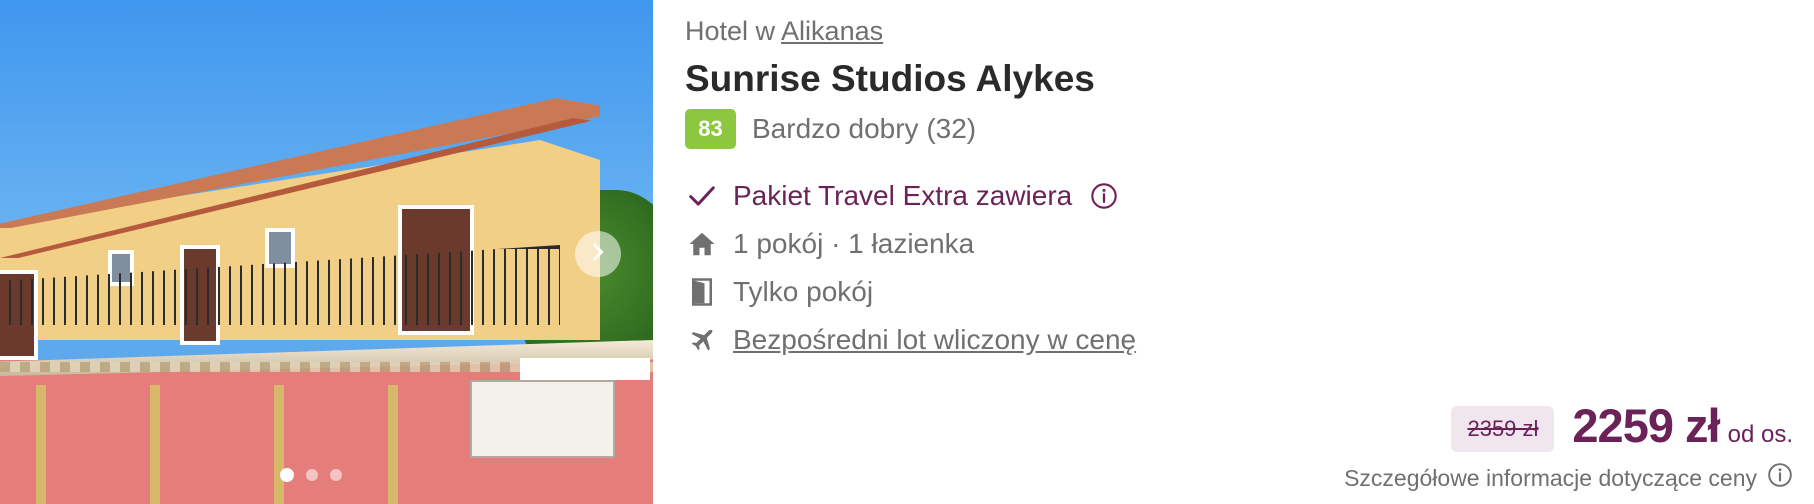  I want to click on hotel-rating: 83 Bardzo dobry (32), so click(830, 129).